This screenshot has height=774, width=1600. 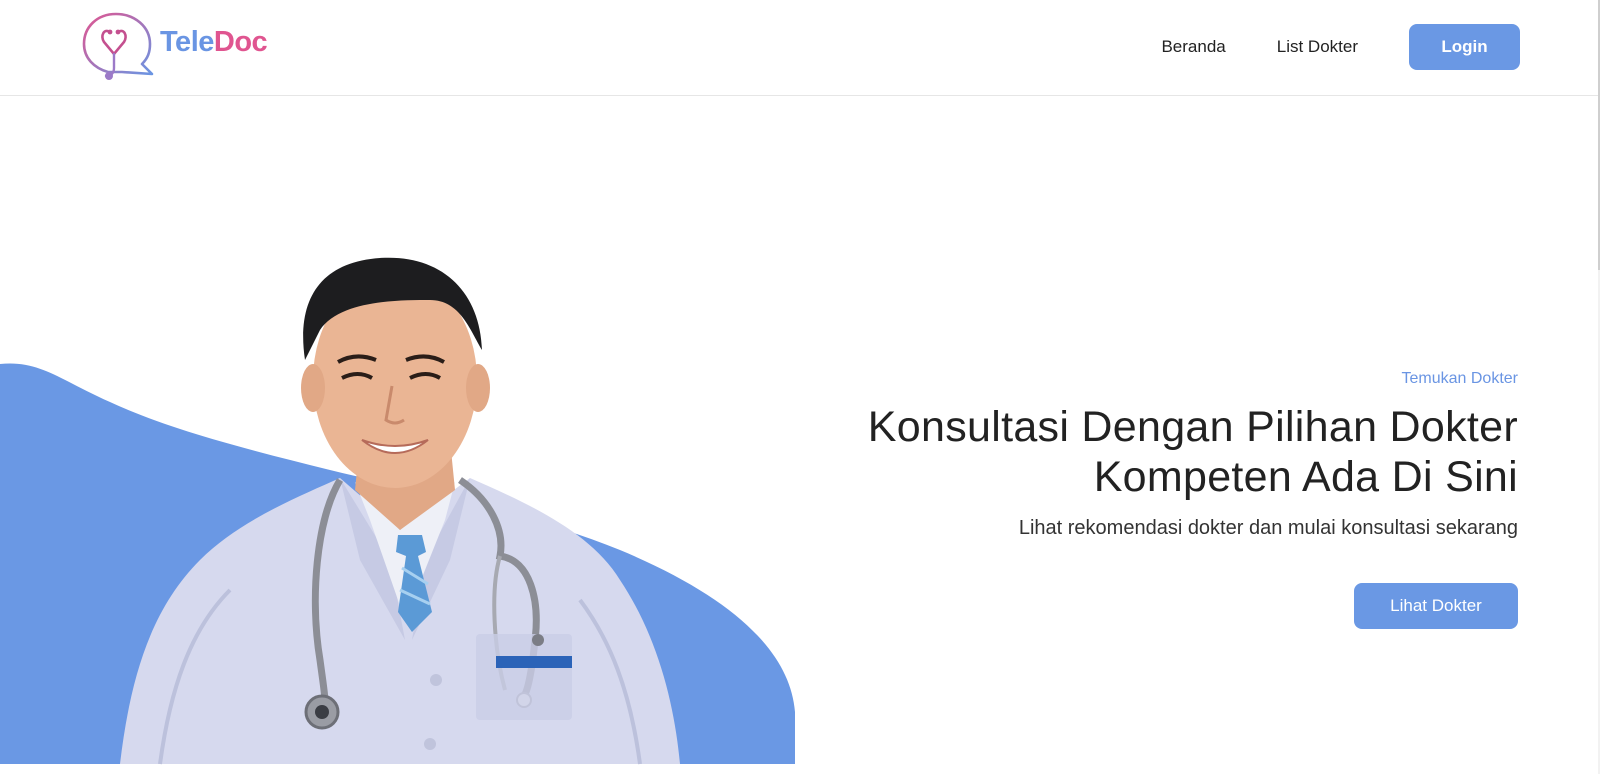 What do you see at coordinates (1193, 47) in the screenshot?
I see `nav-link-beranda: Beranda` at bounding box center [1193, 47].